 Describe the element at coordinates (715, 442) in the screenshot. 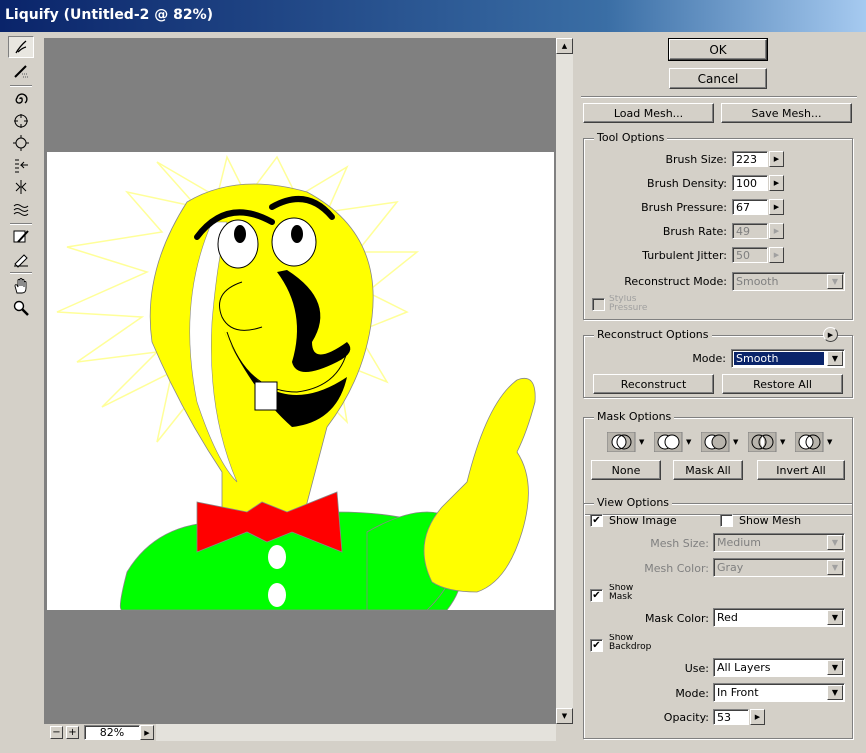

I see `subtract-from-selection-icon` at that location.